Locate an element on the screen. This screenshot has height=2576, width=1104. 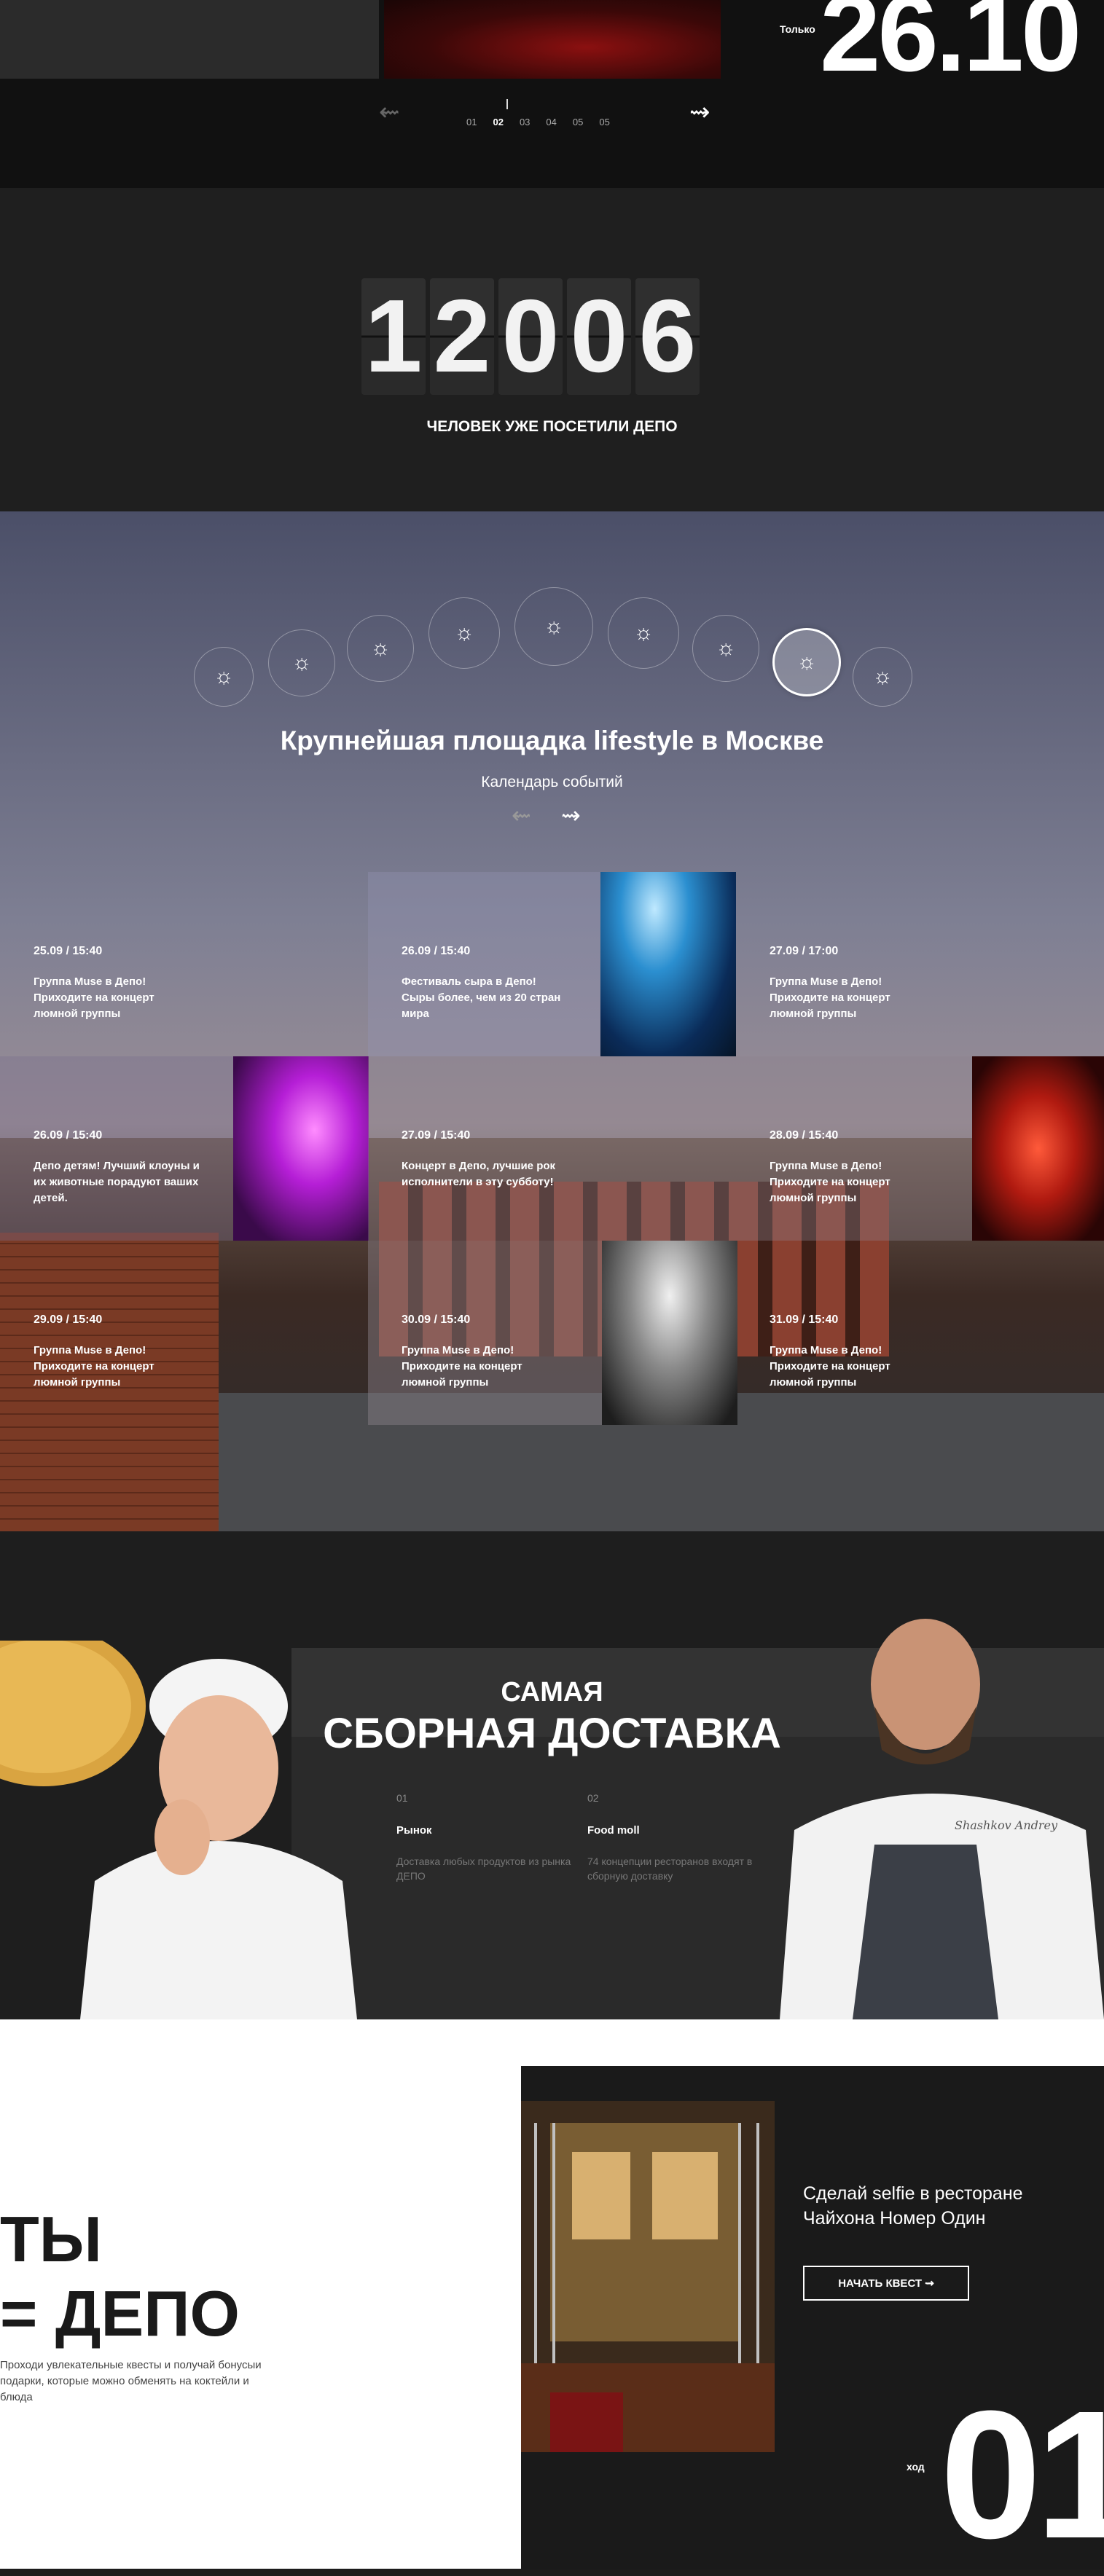
delivery-title-small: САМАЯ is located at coordinates (552, 1692).